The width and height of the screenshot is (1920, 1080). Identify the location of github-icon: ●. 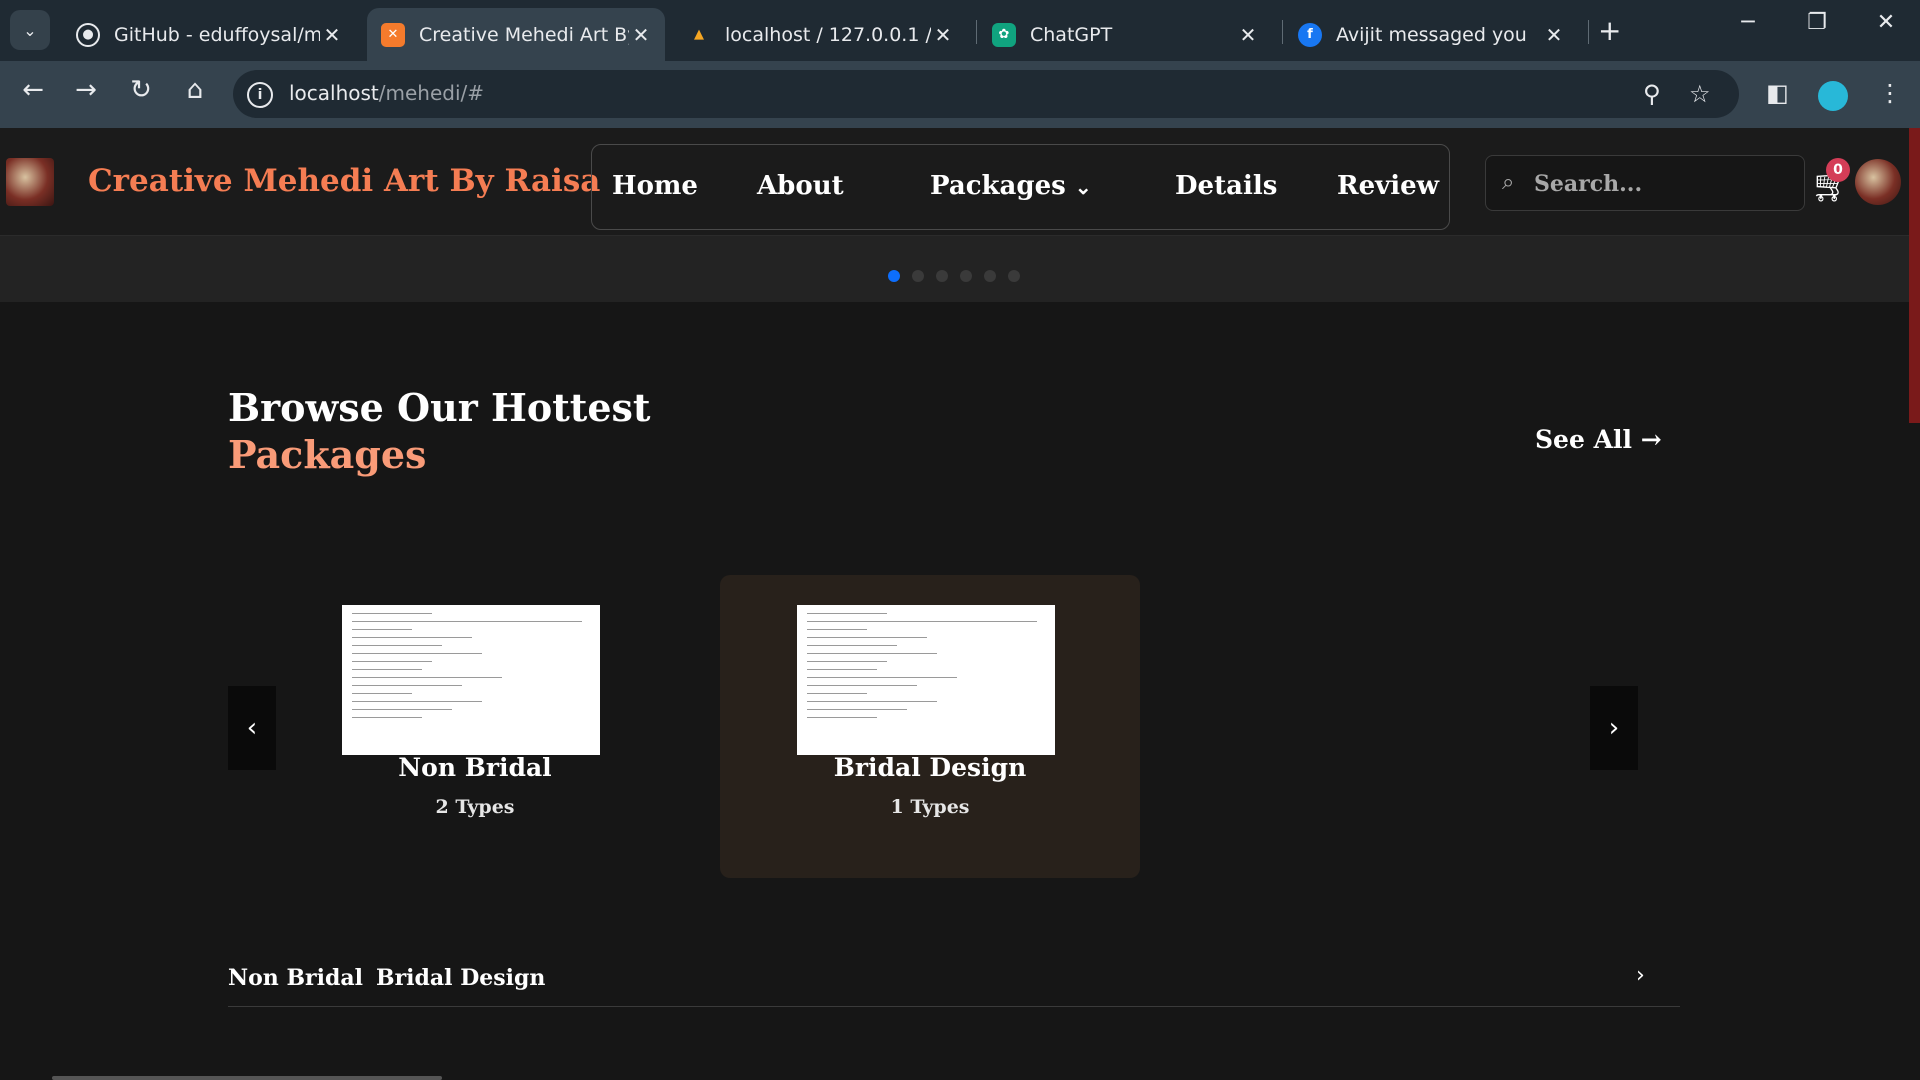
(88, 34).